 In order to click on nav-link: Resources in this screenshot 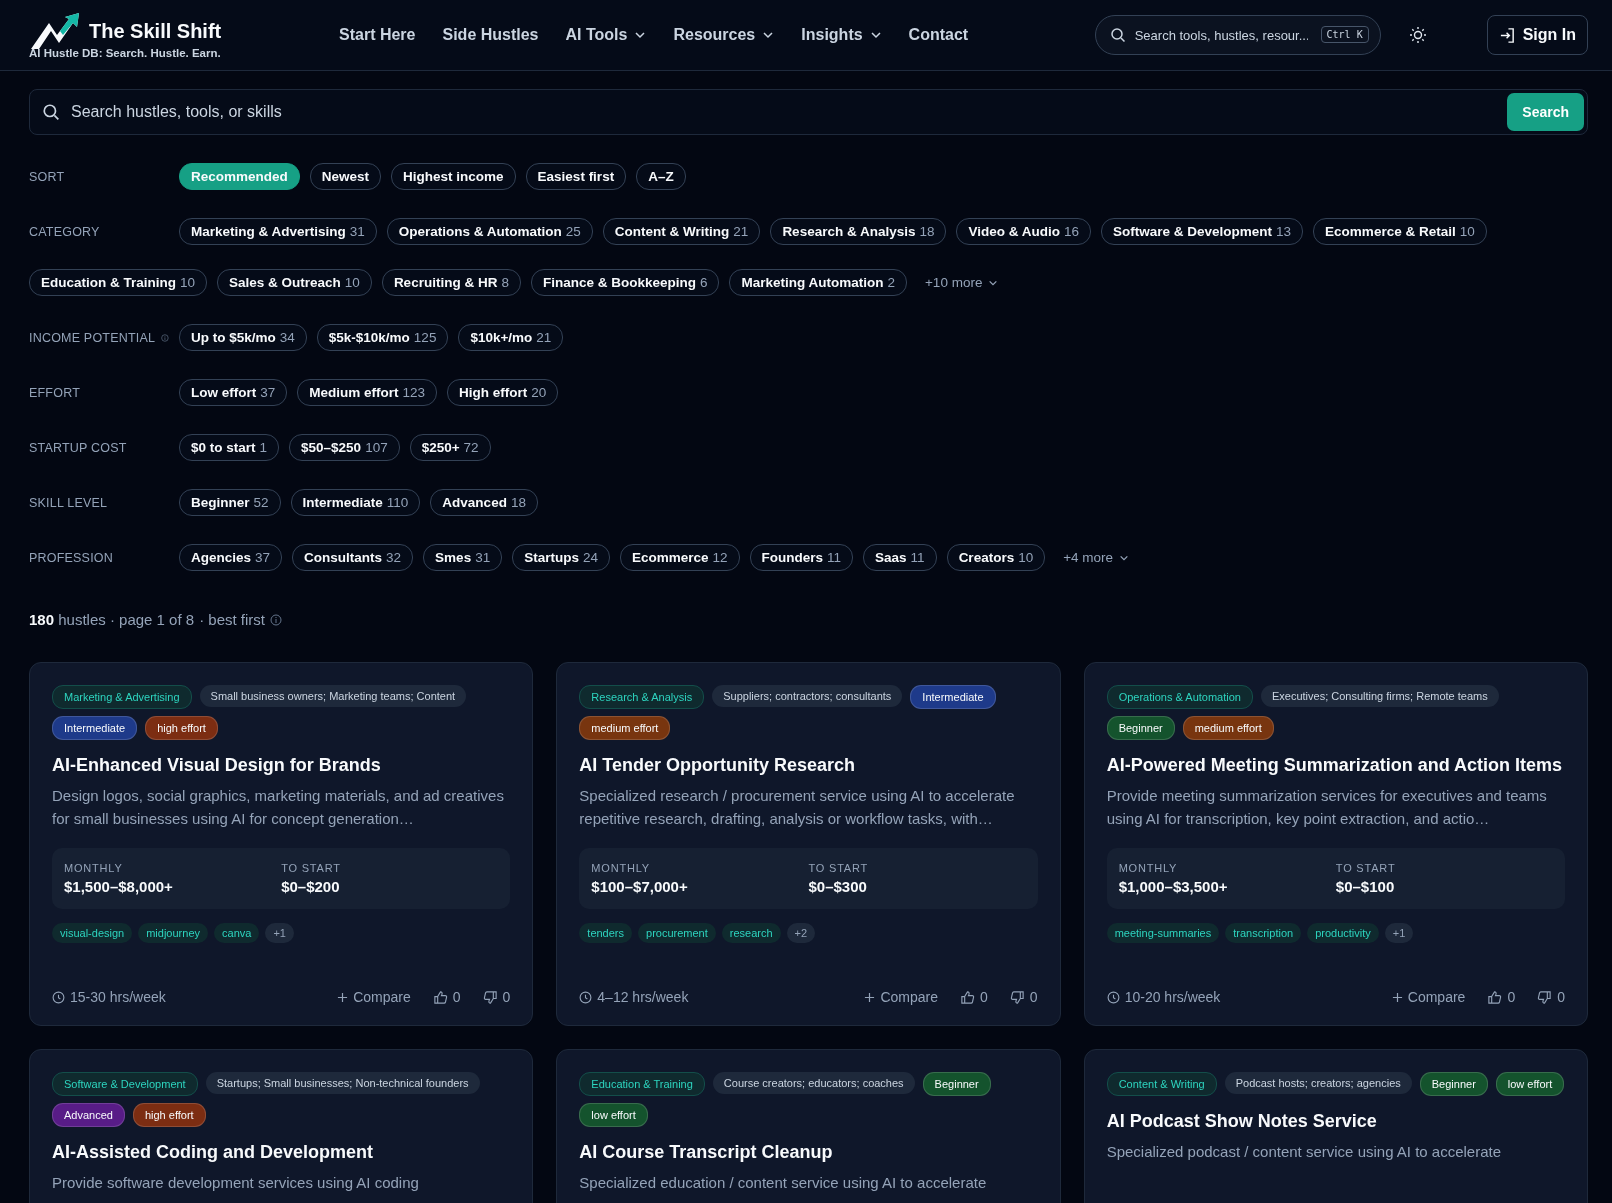, I will do `click(724, 35)`.